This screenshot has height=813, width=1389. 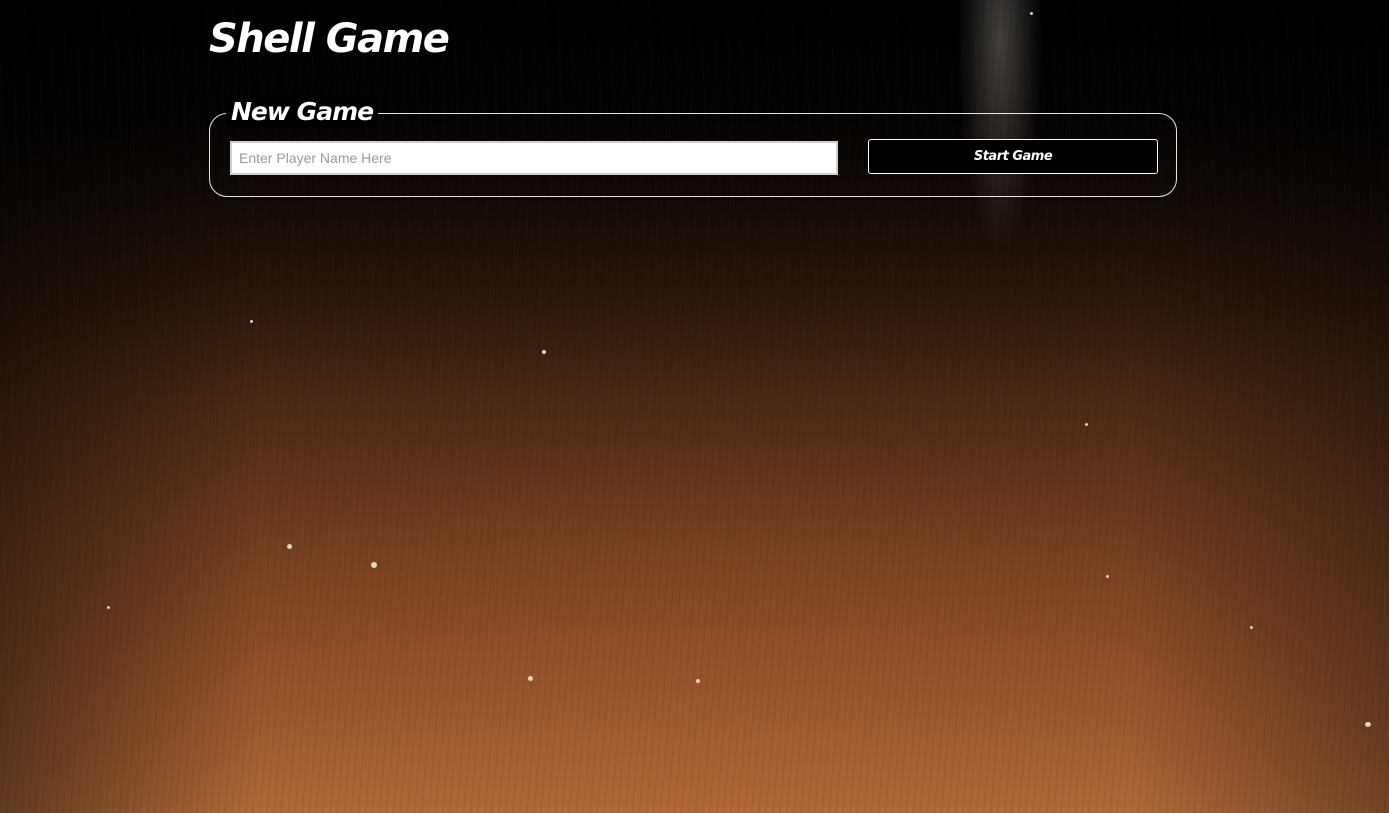 I want to click on new-game-panel: New Game Start Game, so click(x=693, y=147).